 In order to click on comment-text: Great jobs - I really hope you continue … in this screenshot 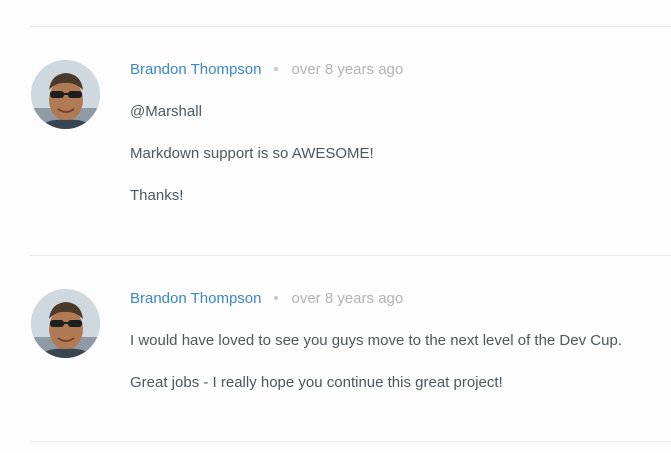, I will do `click(316, 382)`.